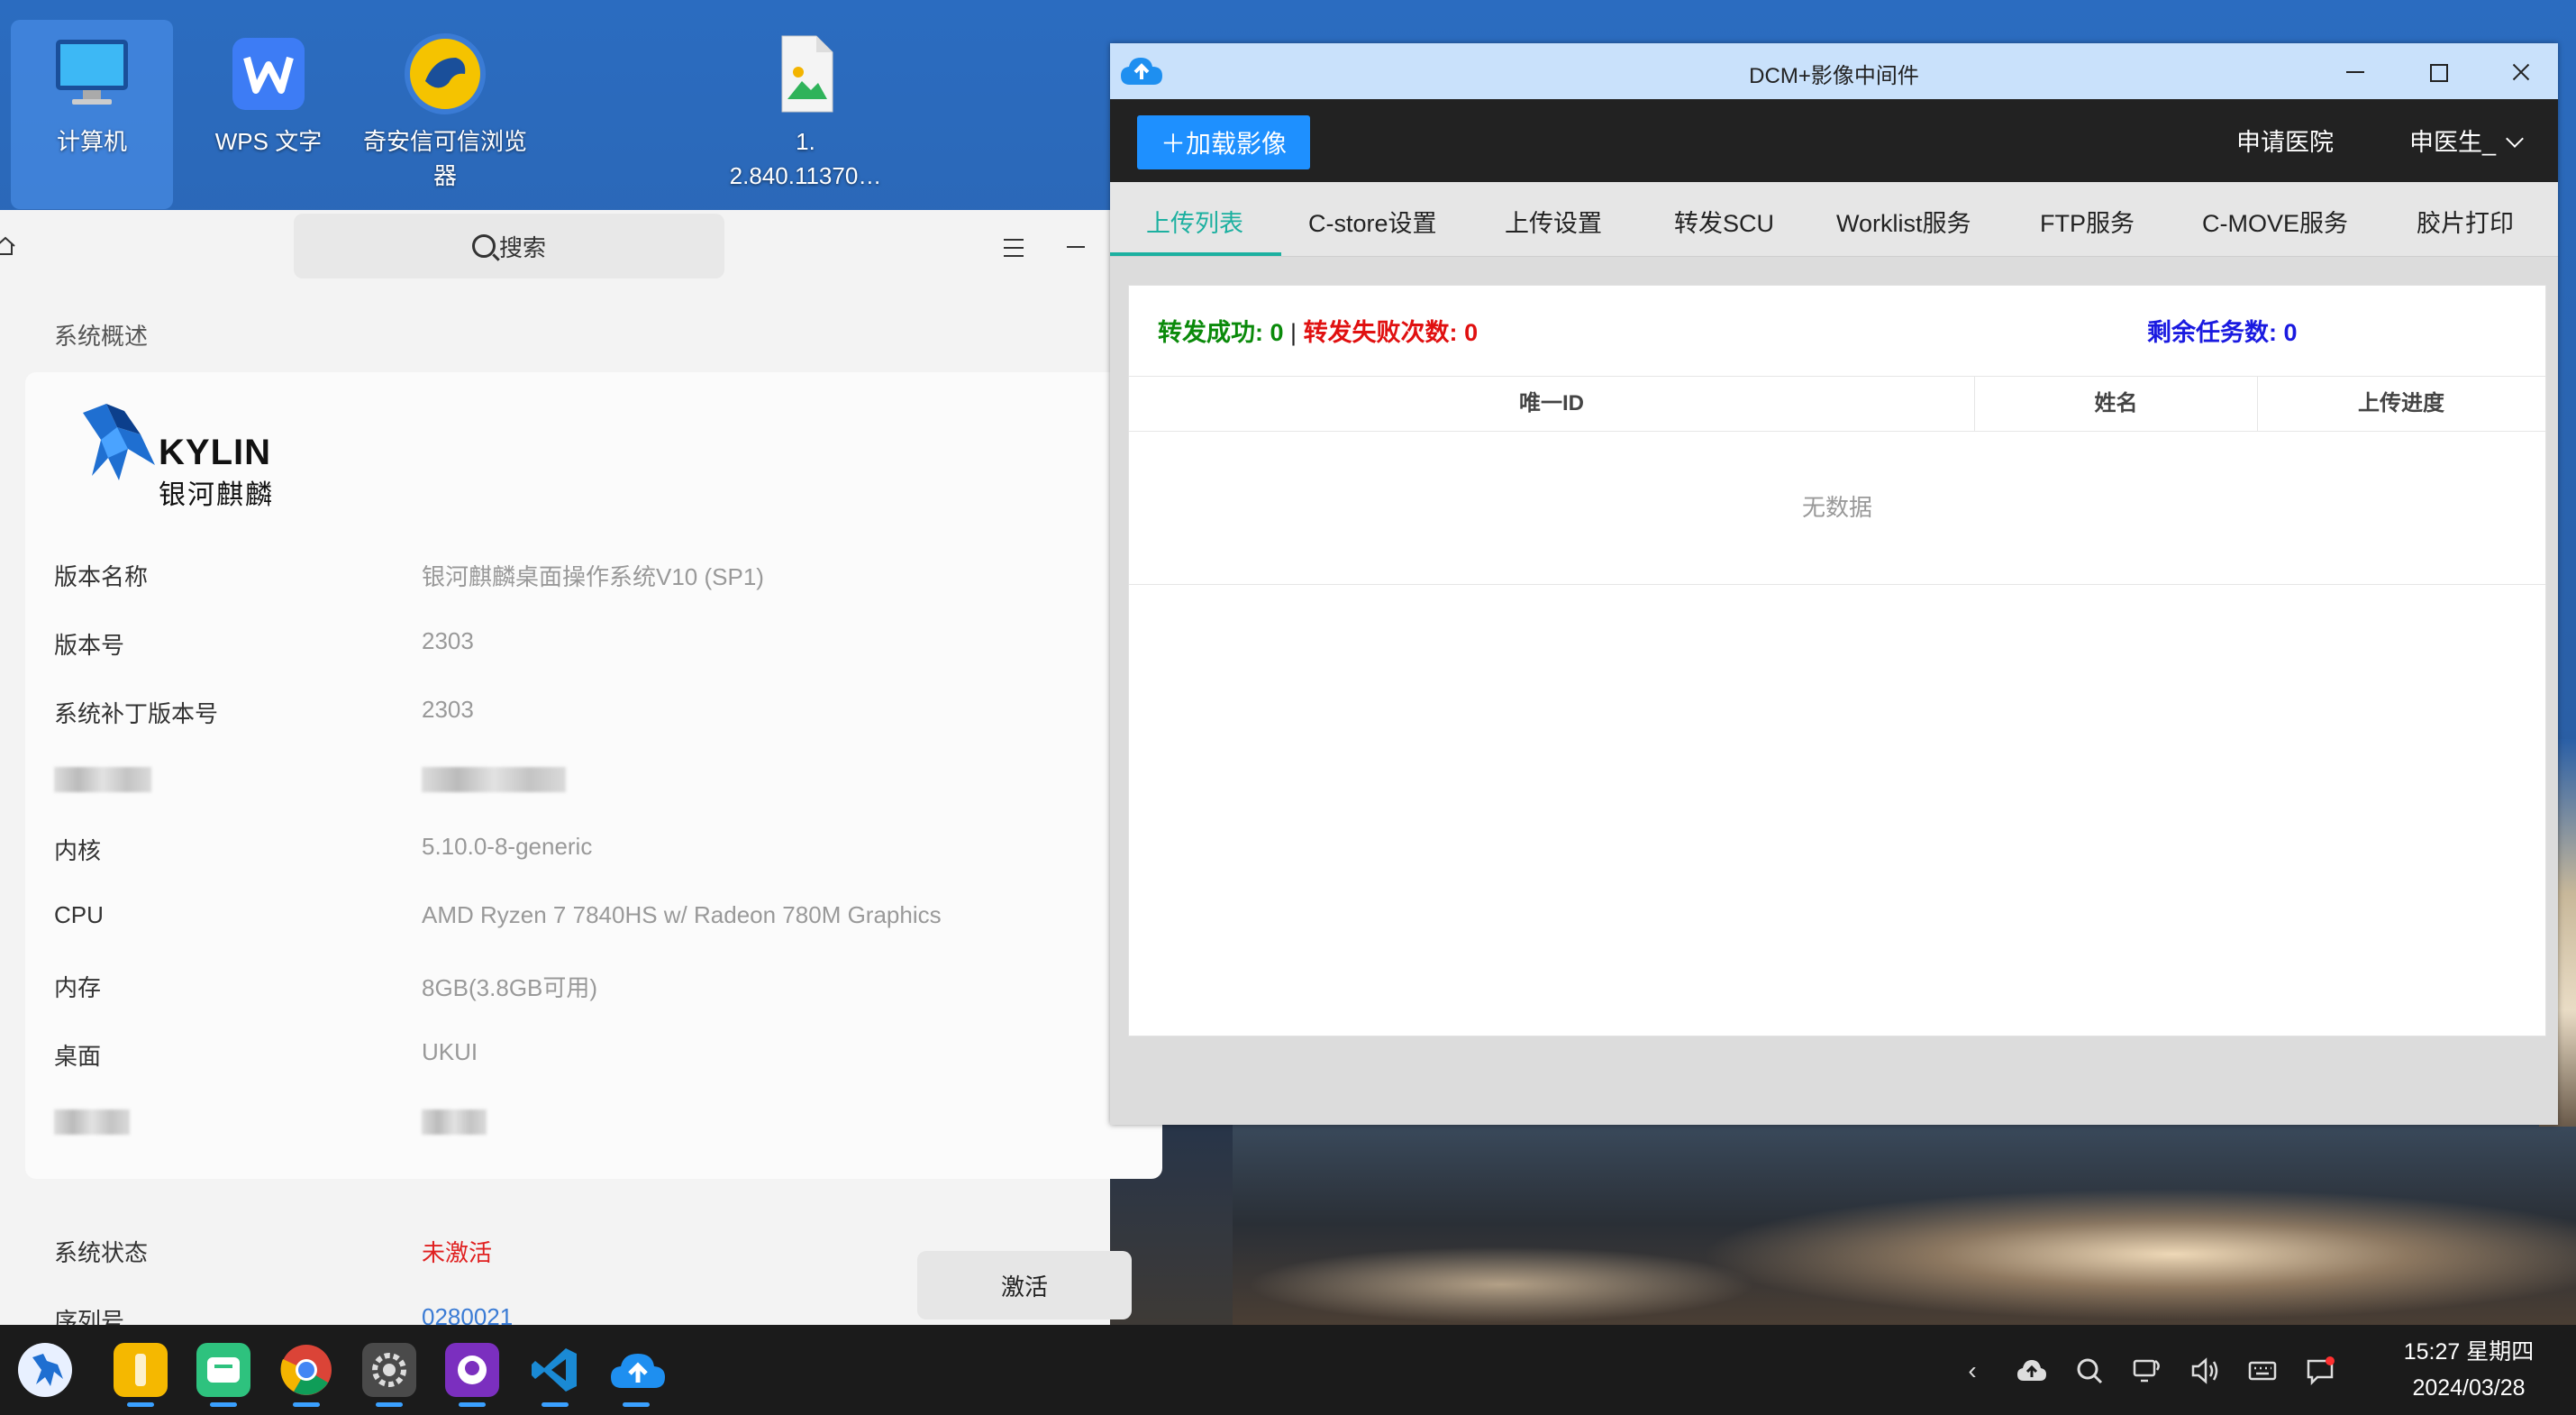 This screenshot has height=1415, width=2576. Describe the element at coordinates (2087, 221) in the screenshot. I see `tab-ftp-service: FTP服务` at that location.